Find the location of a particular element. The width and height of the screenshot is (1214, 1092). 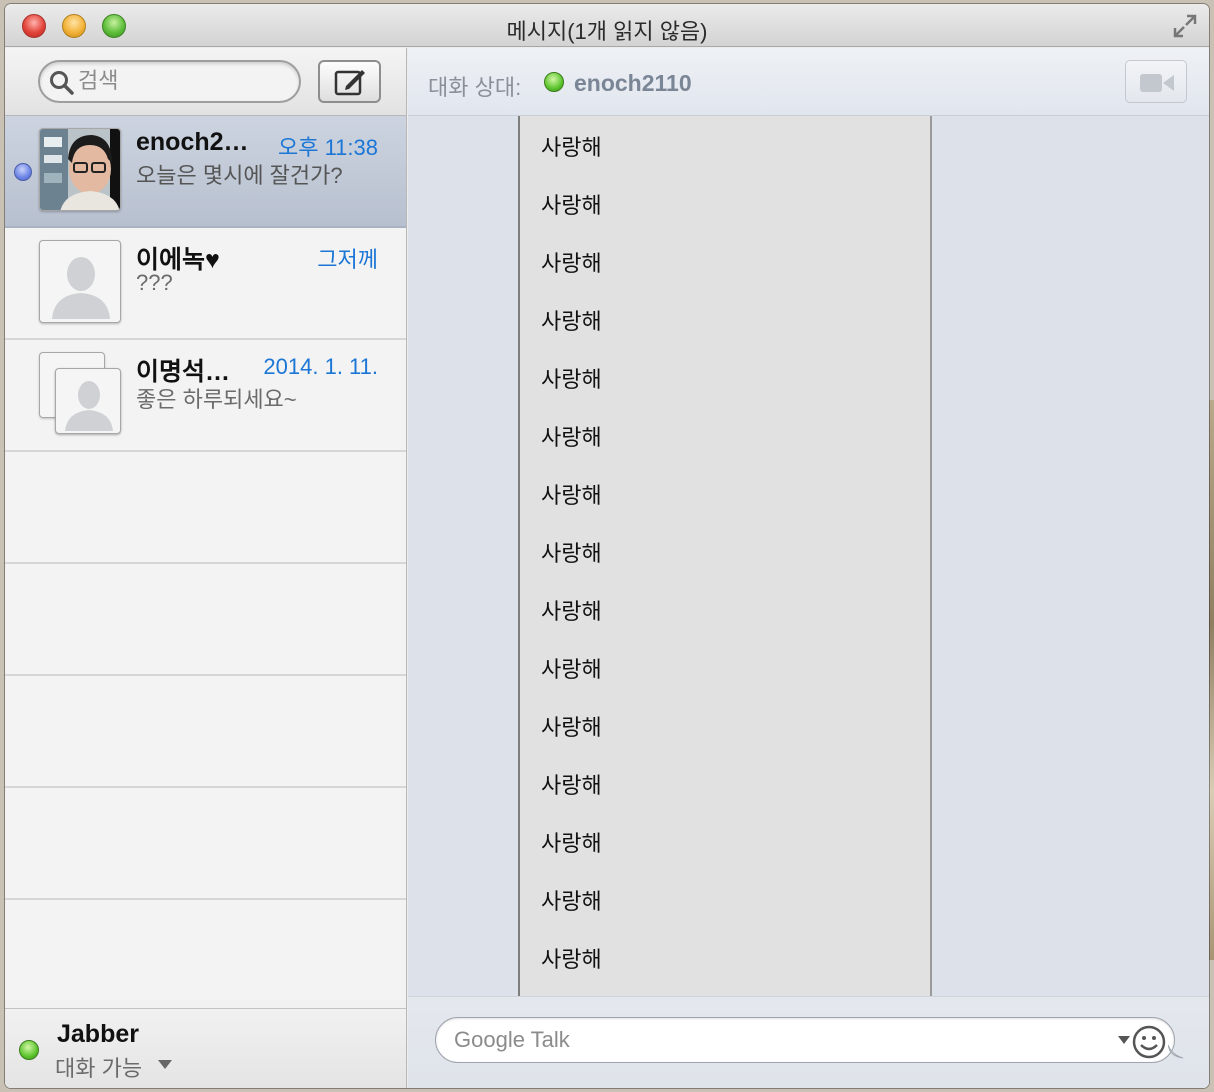

contact-photo is located at coordinates (80, 169).